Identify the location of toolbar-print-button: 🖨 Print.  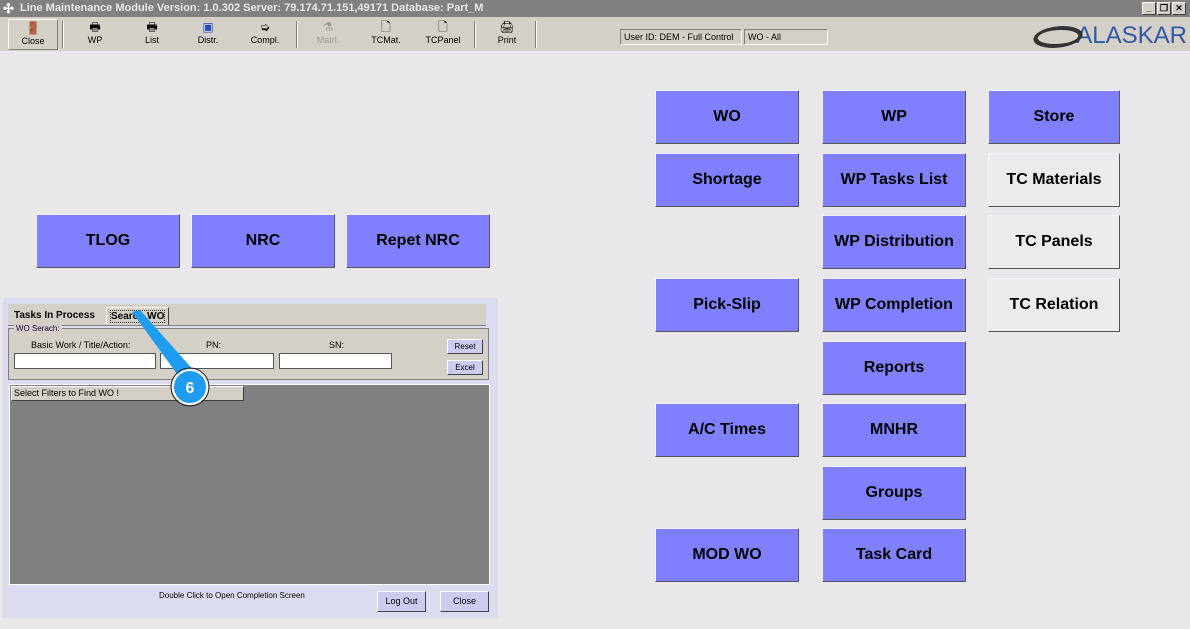
(507, 34).